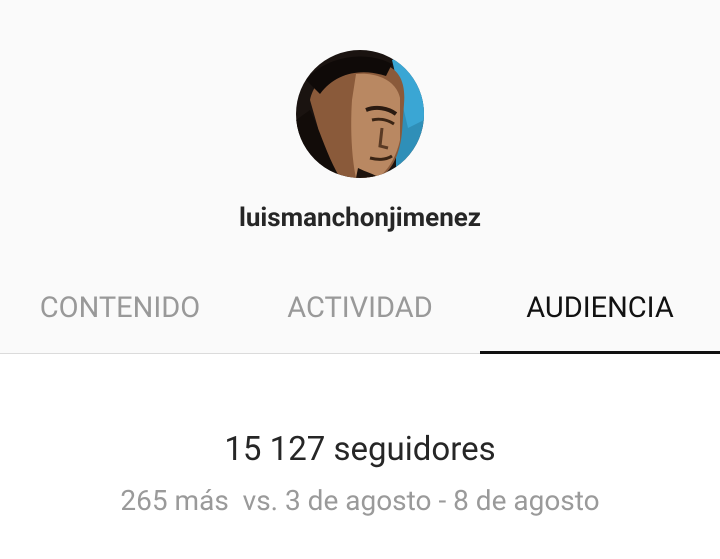  What do you see at coordinates (360, 449) in the screenshot?
I see `followers-count: 15 127 seguidores` at bounding box center [360, 449].